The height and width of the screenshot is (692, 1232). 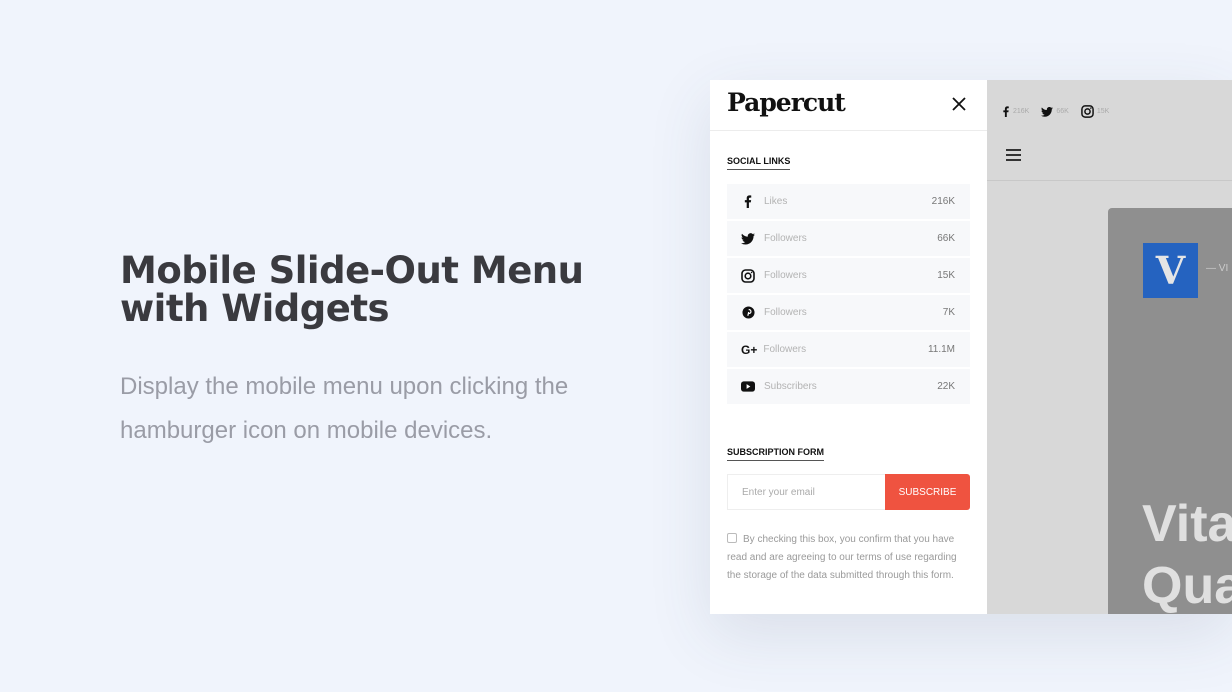 I want to click on top-social-facebook: 216K, so click(x=1015, y=111).